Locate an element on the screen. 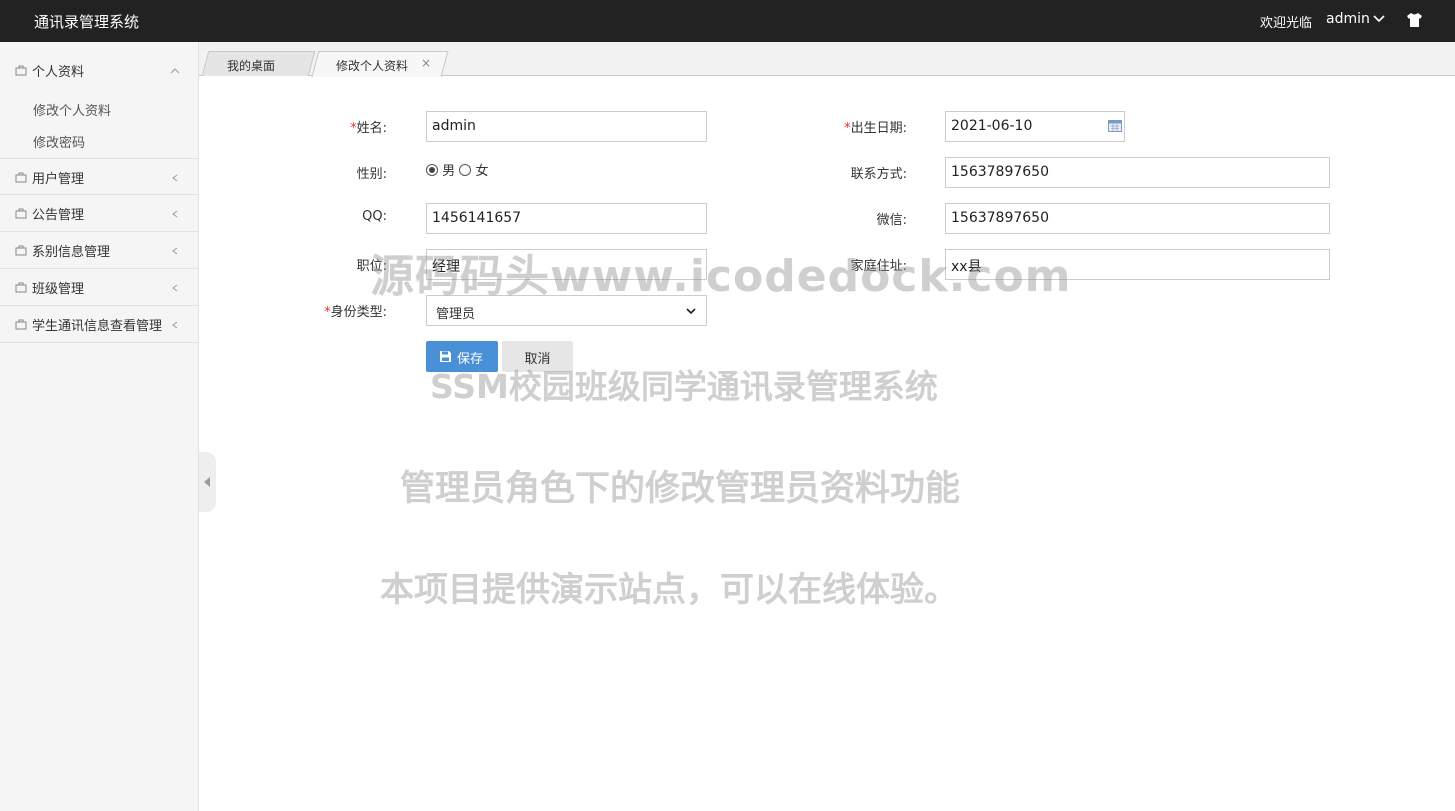 Image resolution: width=1455 pixels, height=811 pixels. identity-label: *身份类型: is located at coordinates (355, 312).